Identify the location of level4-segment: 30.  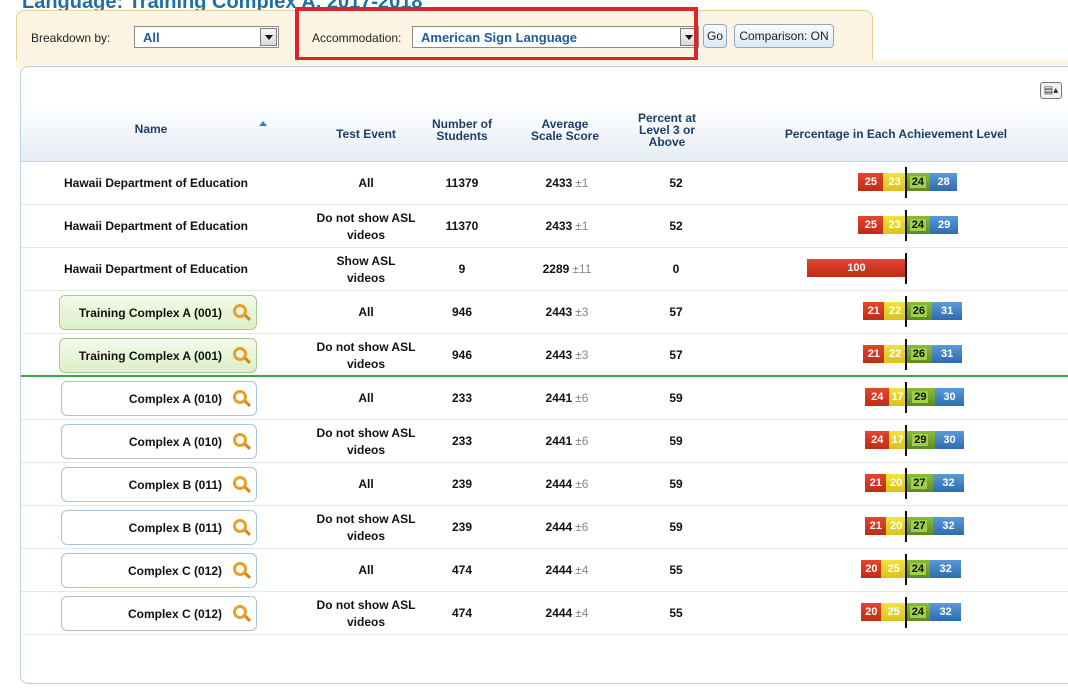
(949, 397).